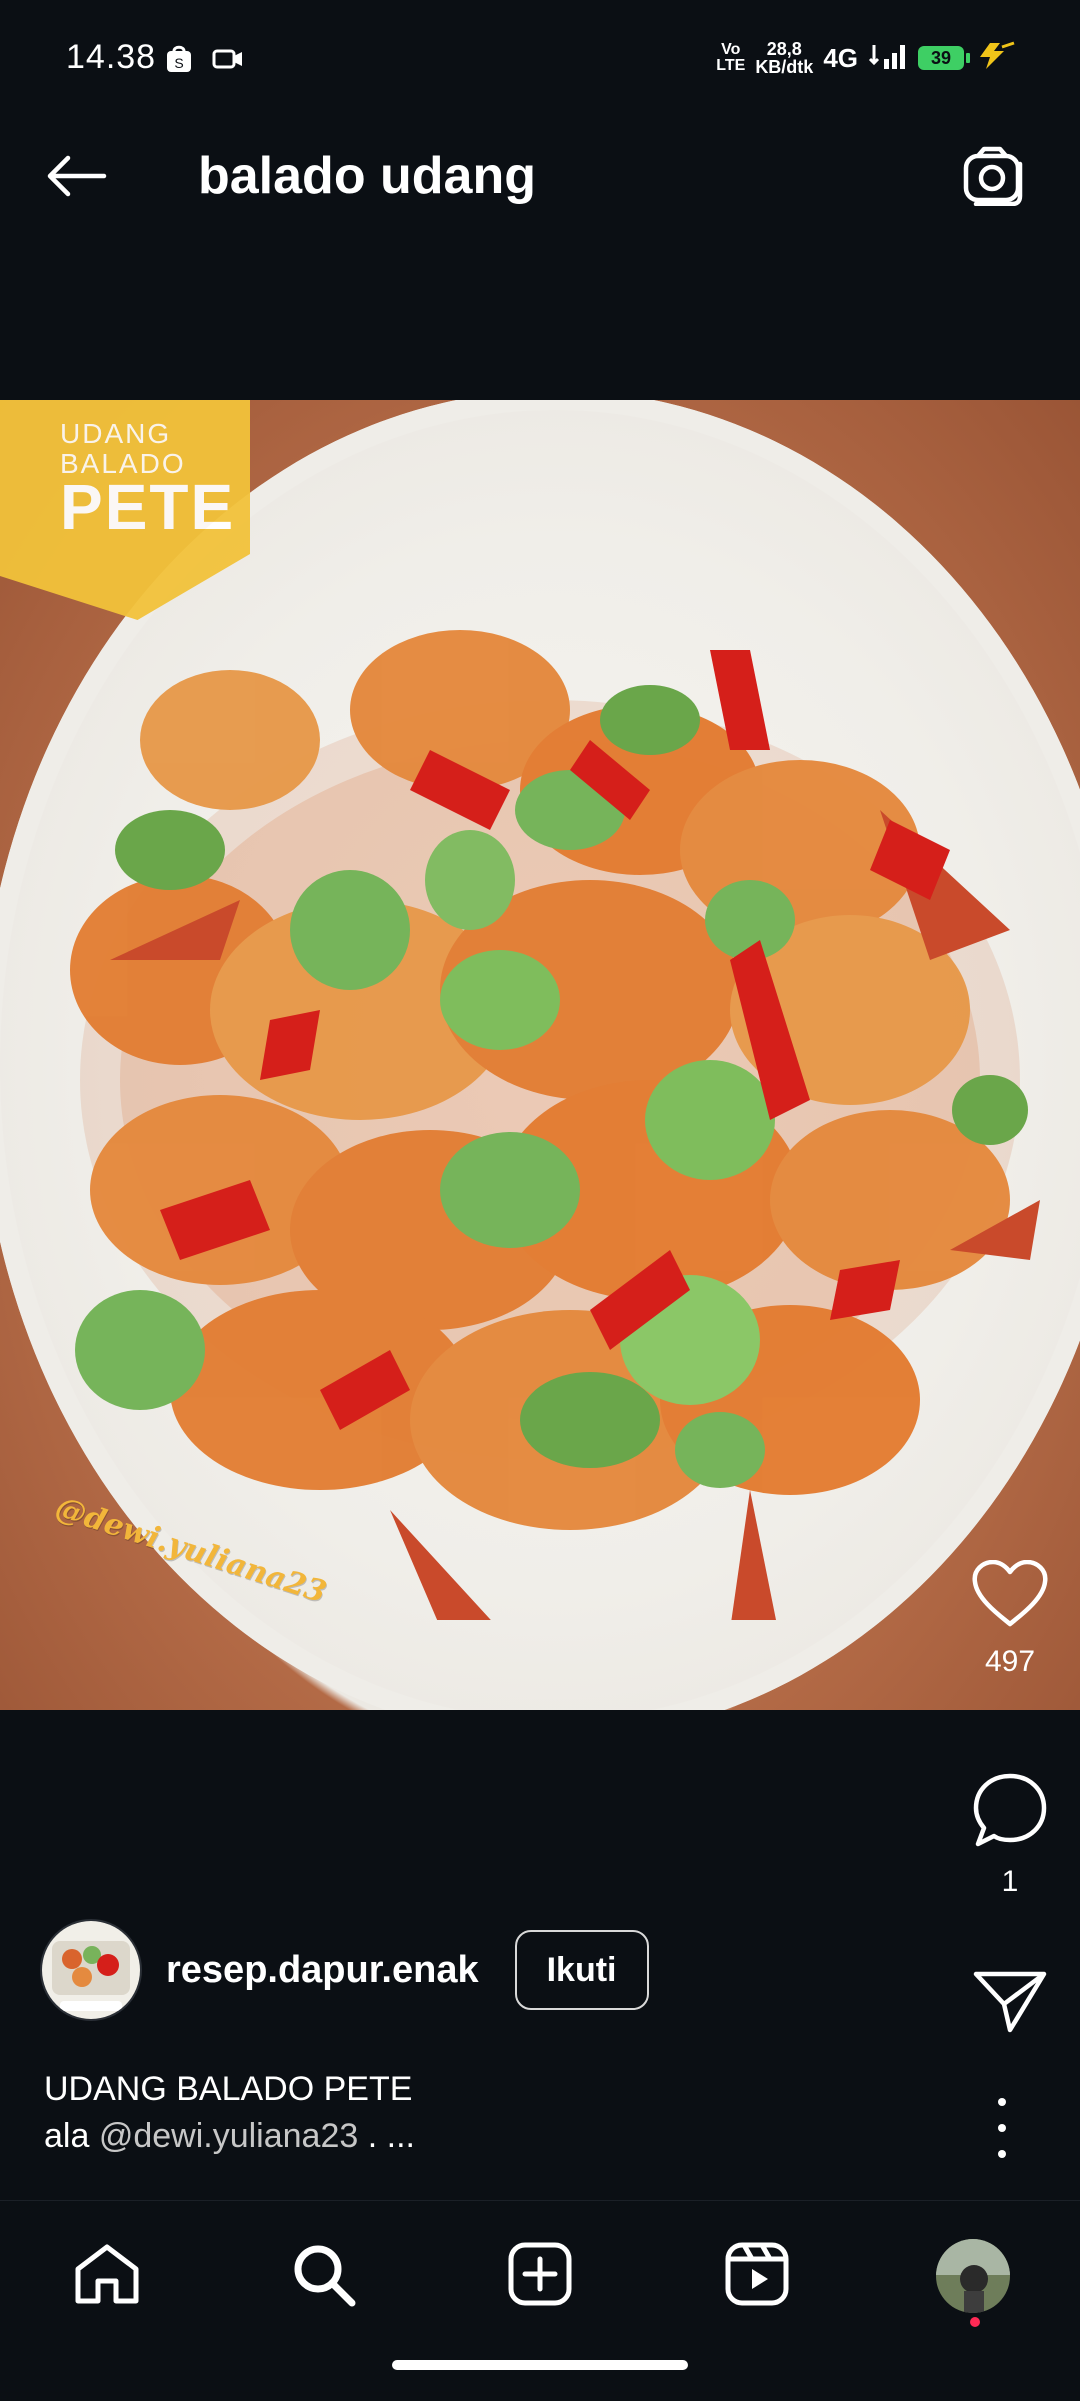 Image resolution: width=1080 pixels, height=2401 pixels. What do you see at coordinates (540, 2365) in the screenshot?
I see `home-indicator` at bounding box center [540, 2365].